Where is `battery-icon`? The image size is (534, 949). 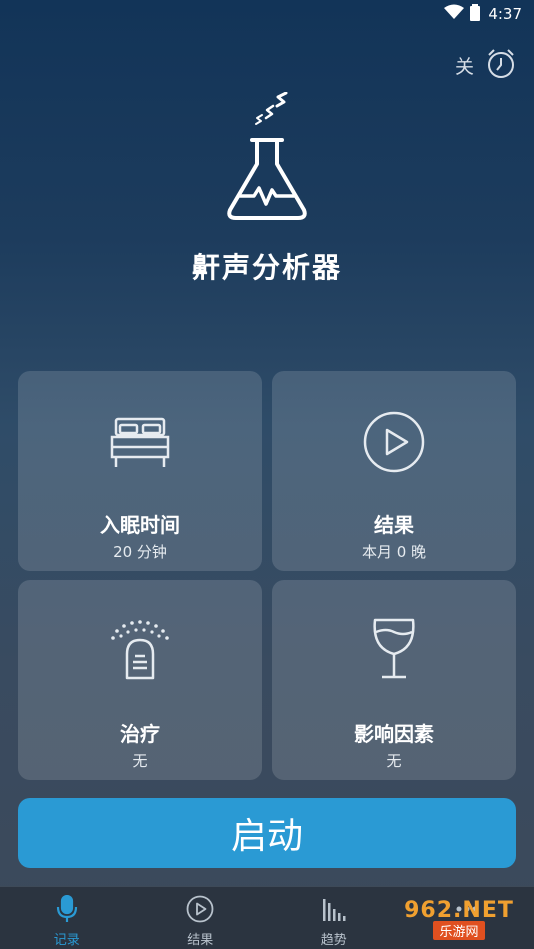
battery-icon is located at coordinates (475, 14).